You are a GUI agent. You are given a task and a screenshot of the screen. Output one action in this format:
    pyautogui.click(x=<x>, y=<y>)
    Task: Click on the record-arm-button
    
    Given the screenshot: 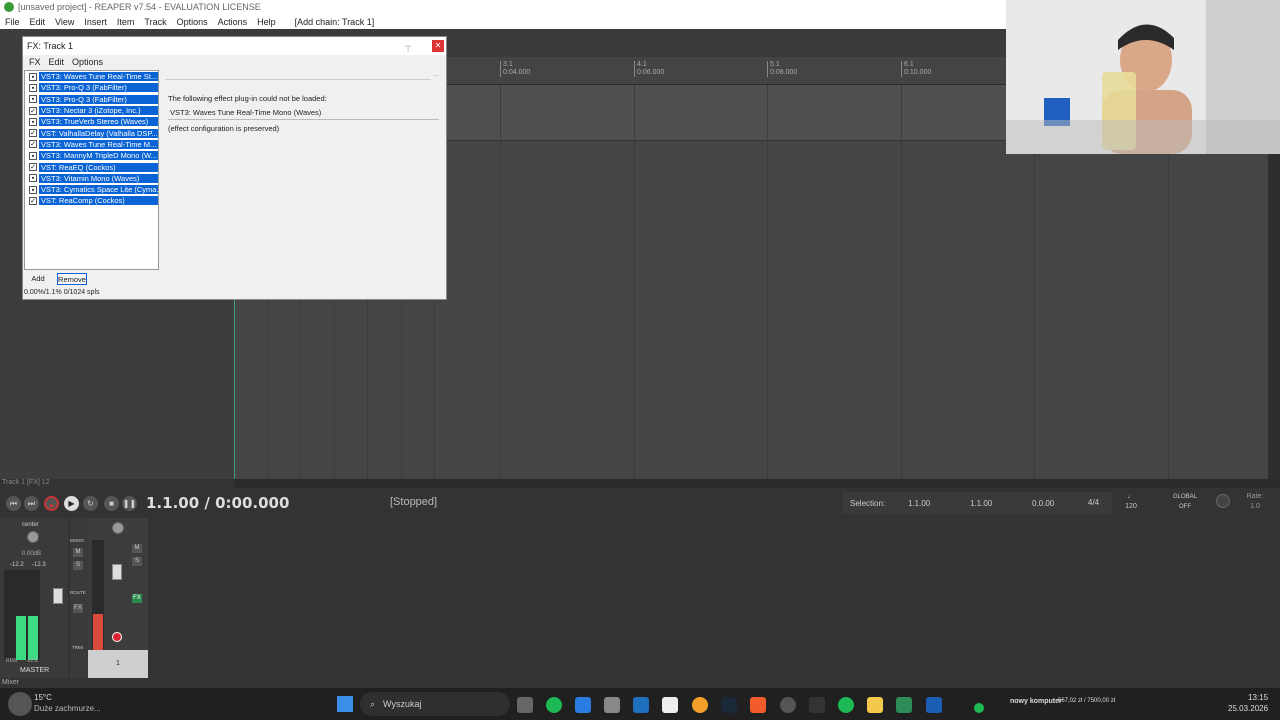 What is the action you would take?
    pyautogui.click(x=117, y=637)
    